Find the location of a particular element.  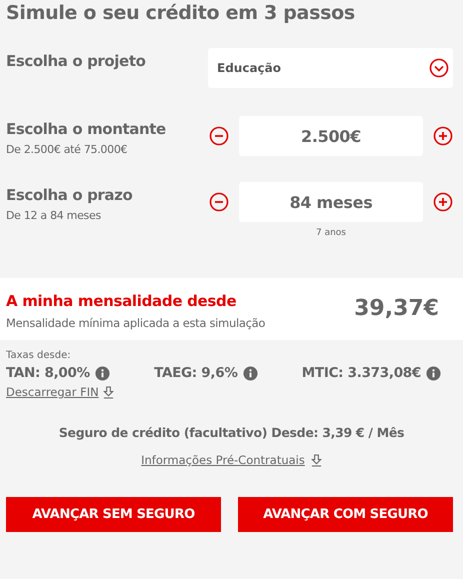

field-label: Escolha o prazo is located at coordinates (70, 195).